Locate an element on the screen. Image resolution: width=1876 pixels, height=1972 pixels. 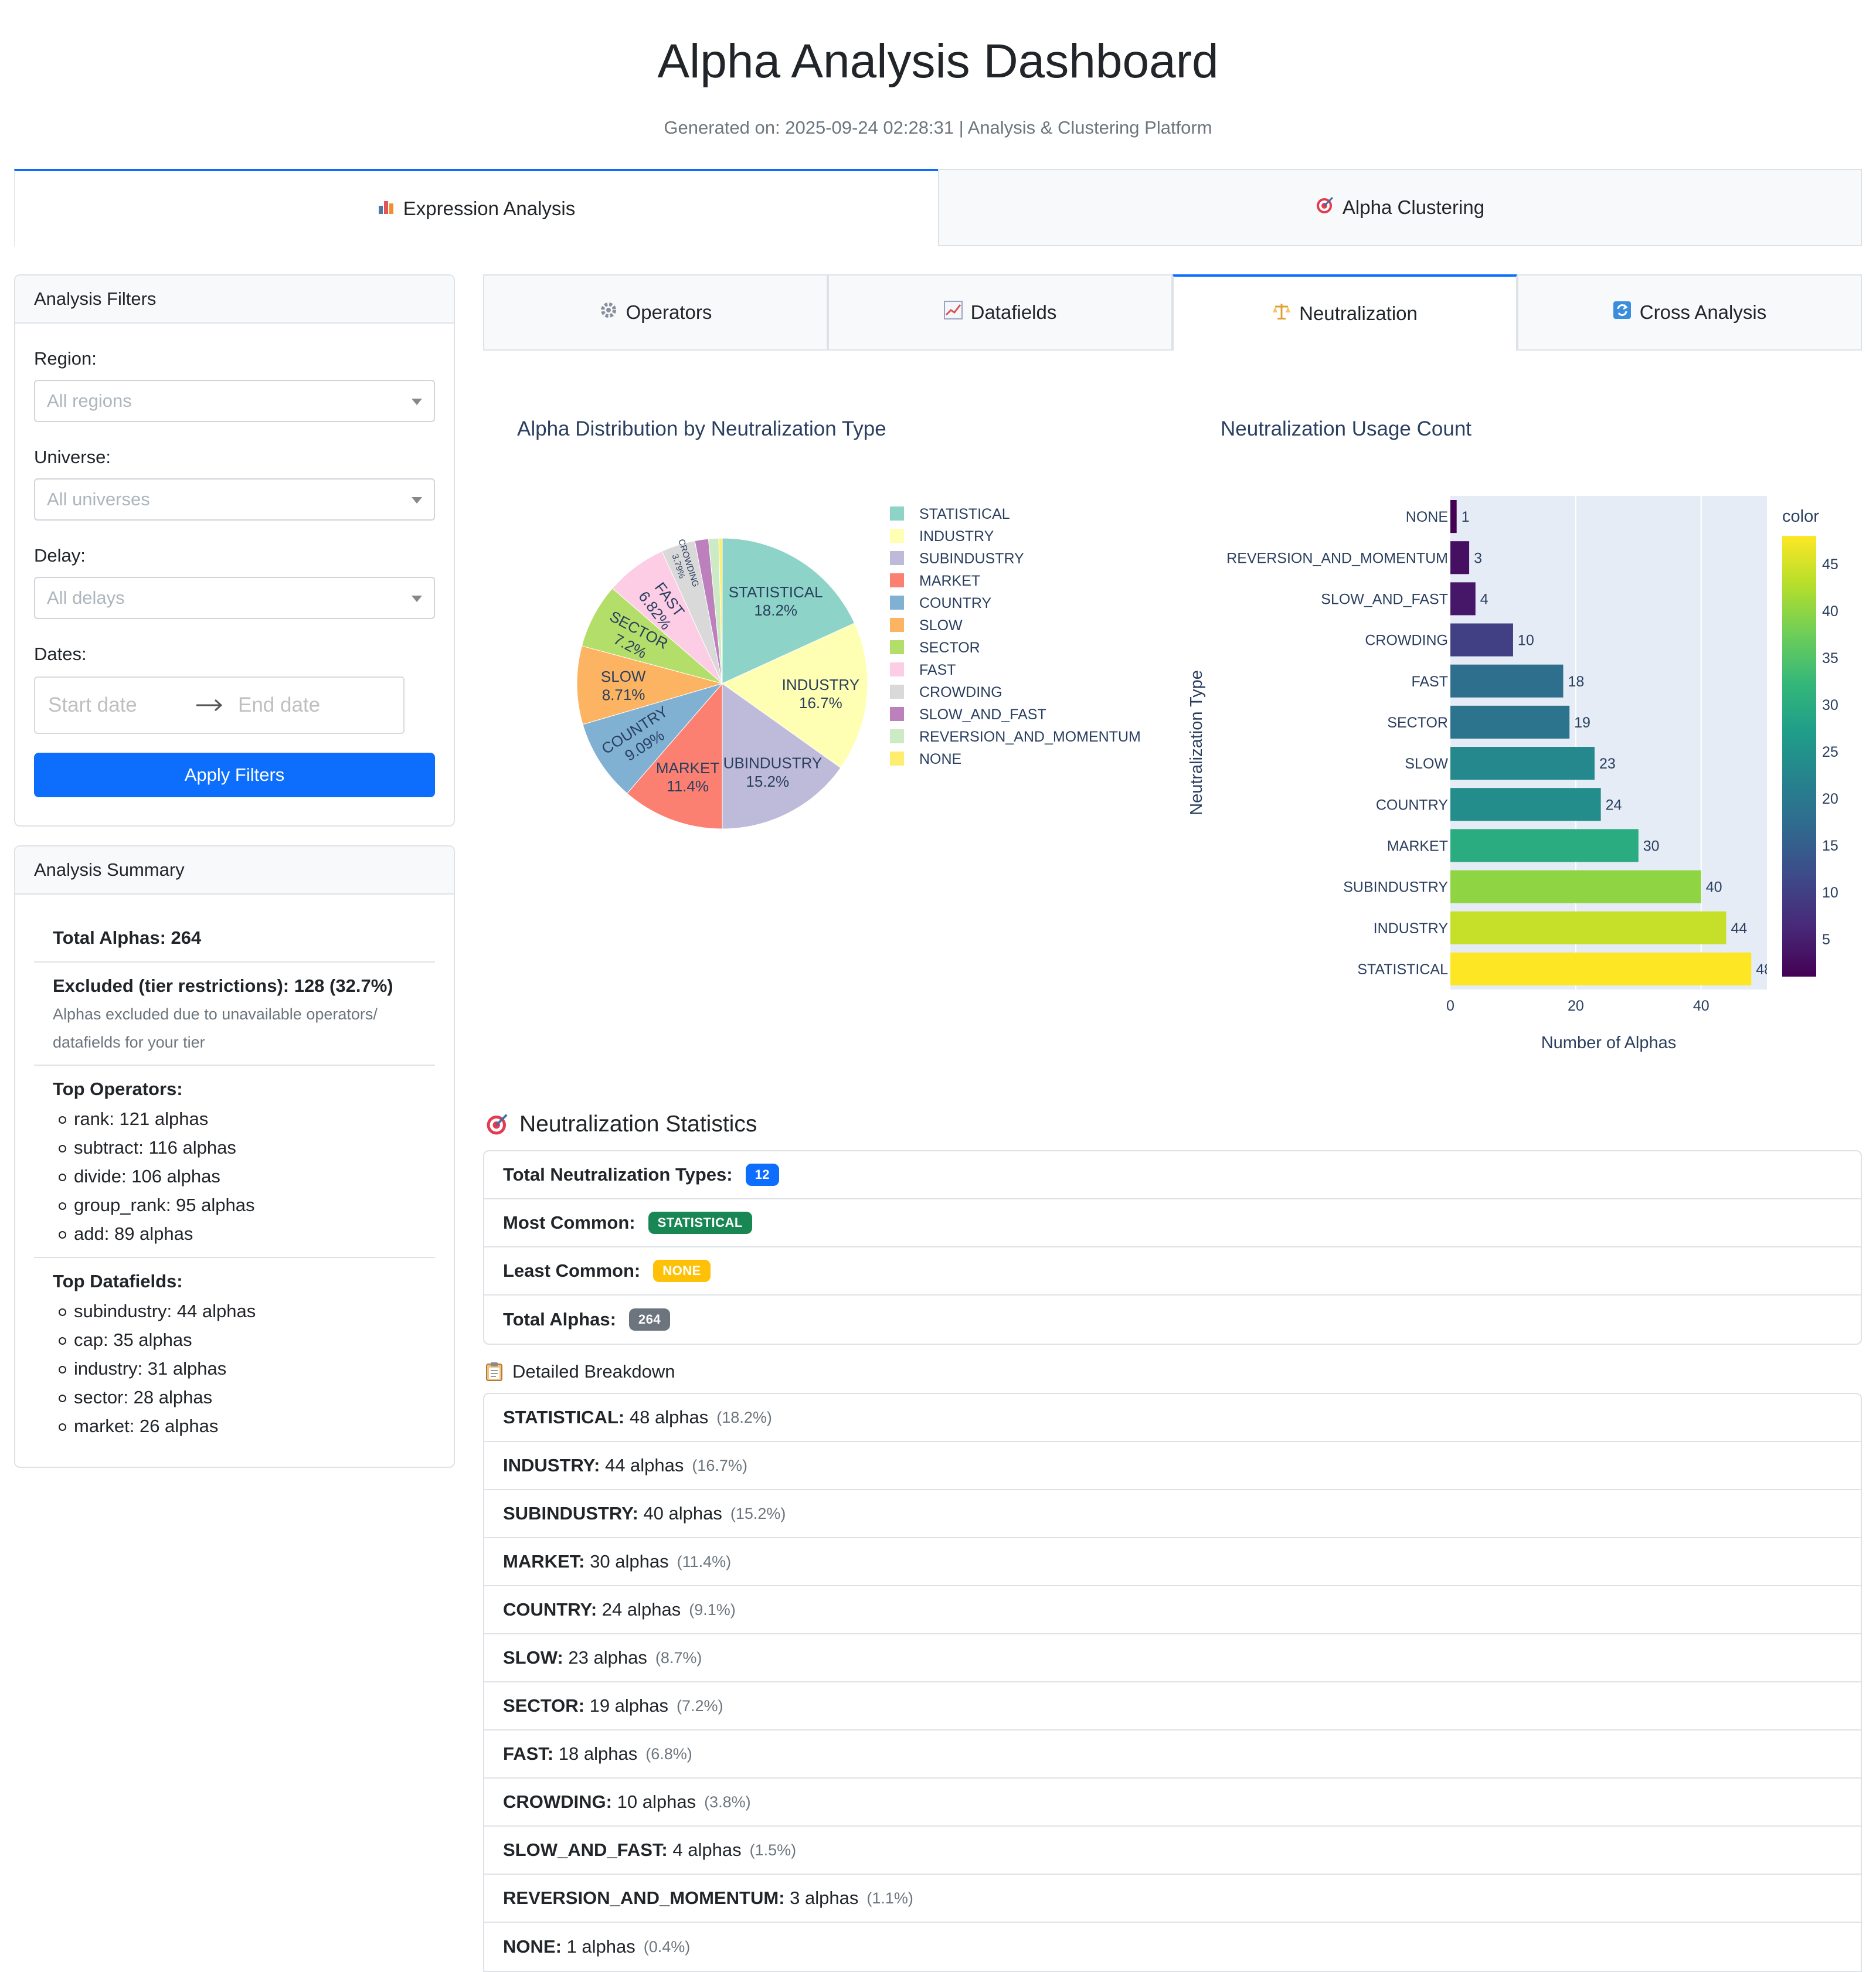
end-date-input: End date is located at coordinates (279, 705).